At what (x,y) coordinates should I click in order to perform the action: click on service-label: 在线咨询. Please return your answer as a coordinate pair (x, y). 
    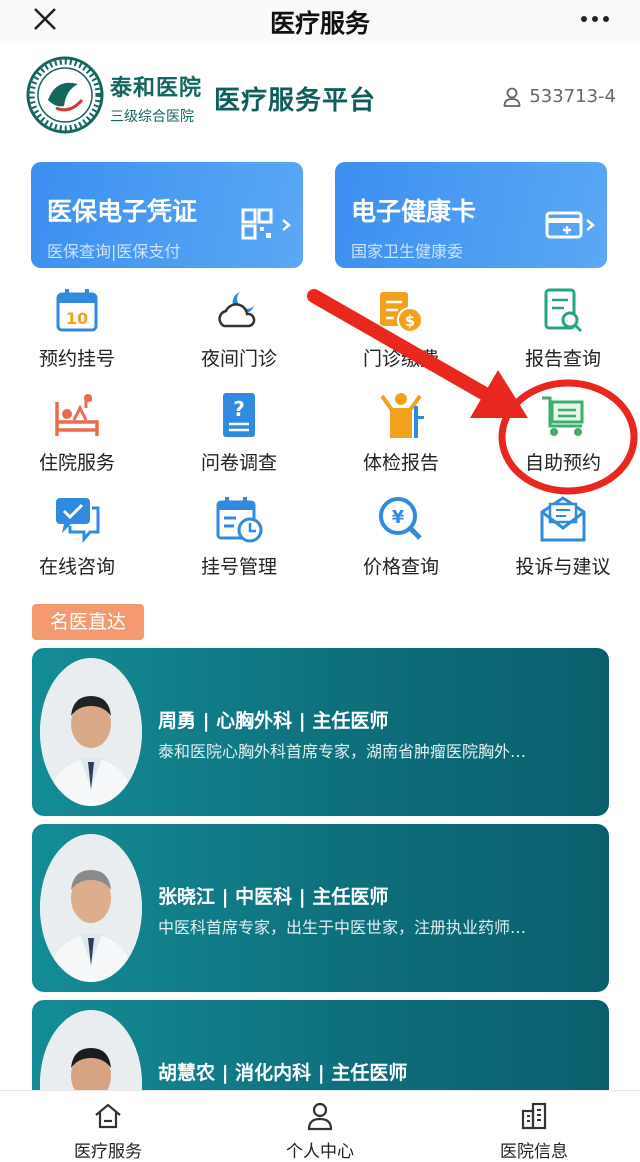
    Looking at the image, I should click on (76, 567).